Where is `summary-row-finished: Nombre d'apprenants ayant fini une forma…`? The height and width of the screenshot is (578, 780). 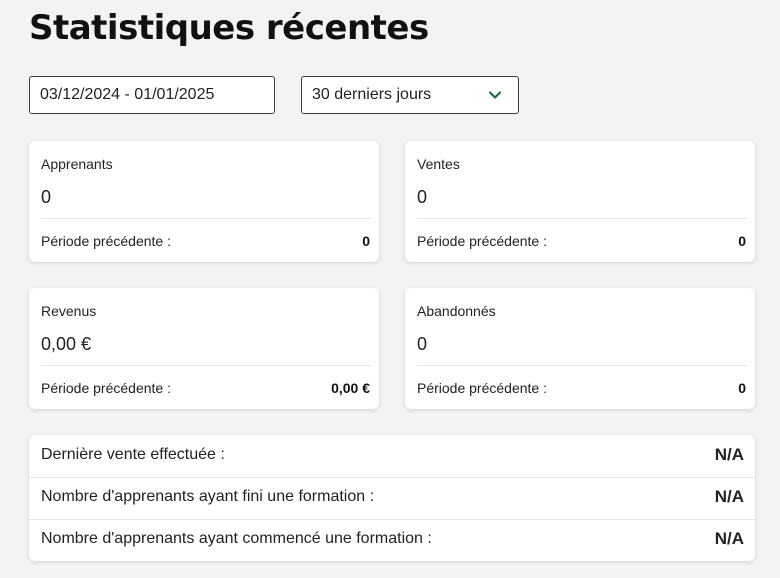 summary-row-finished: Nombre d'apprenants ayant fini une forma… is located at coordinates (392, 498).